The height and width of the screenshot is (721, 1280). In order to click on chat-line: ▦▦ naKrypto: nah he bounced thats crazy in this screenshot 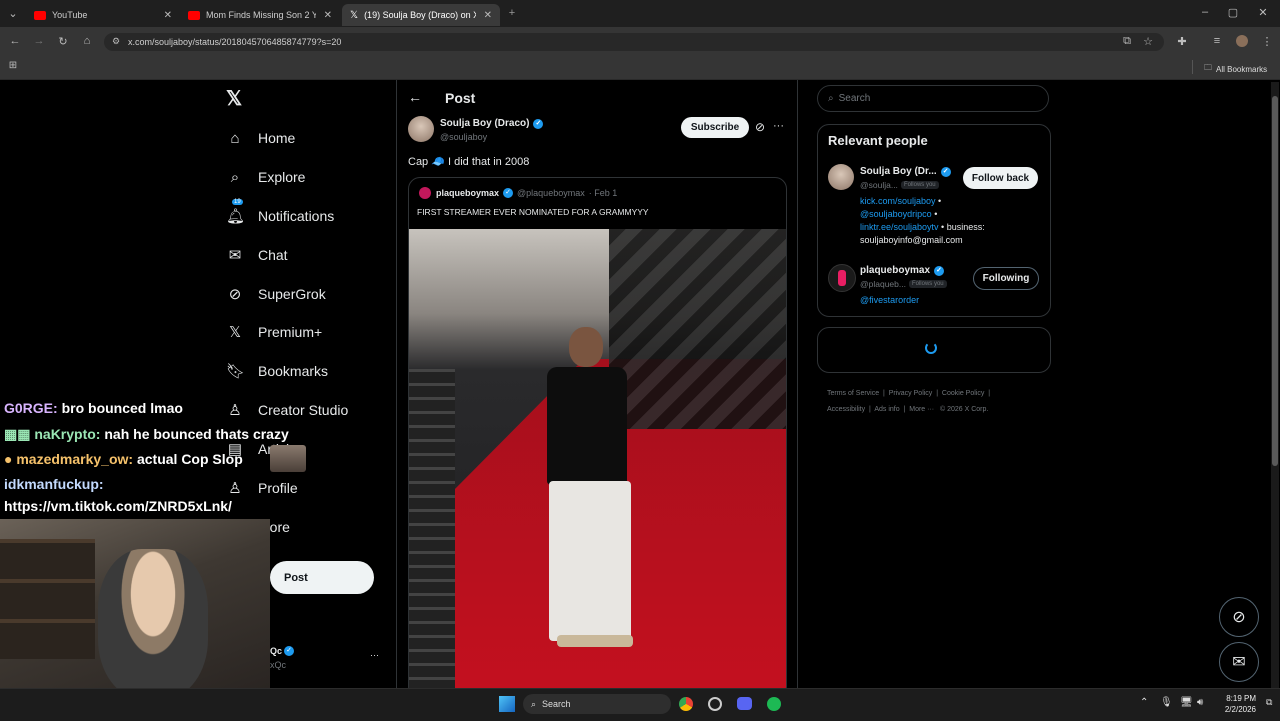, I will do `click(146, 434)`.